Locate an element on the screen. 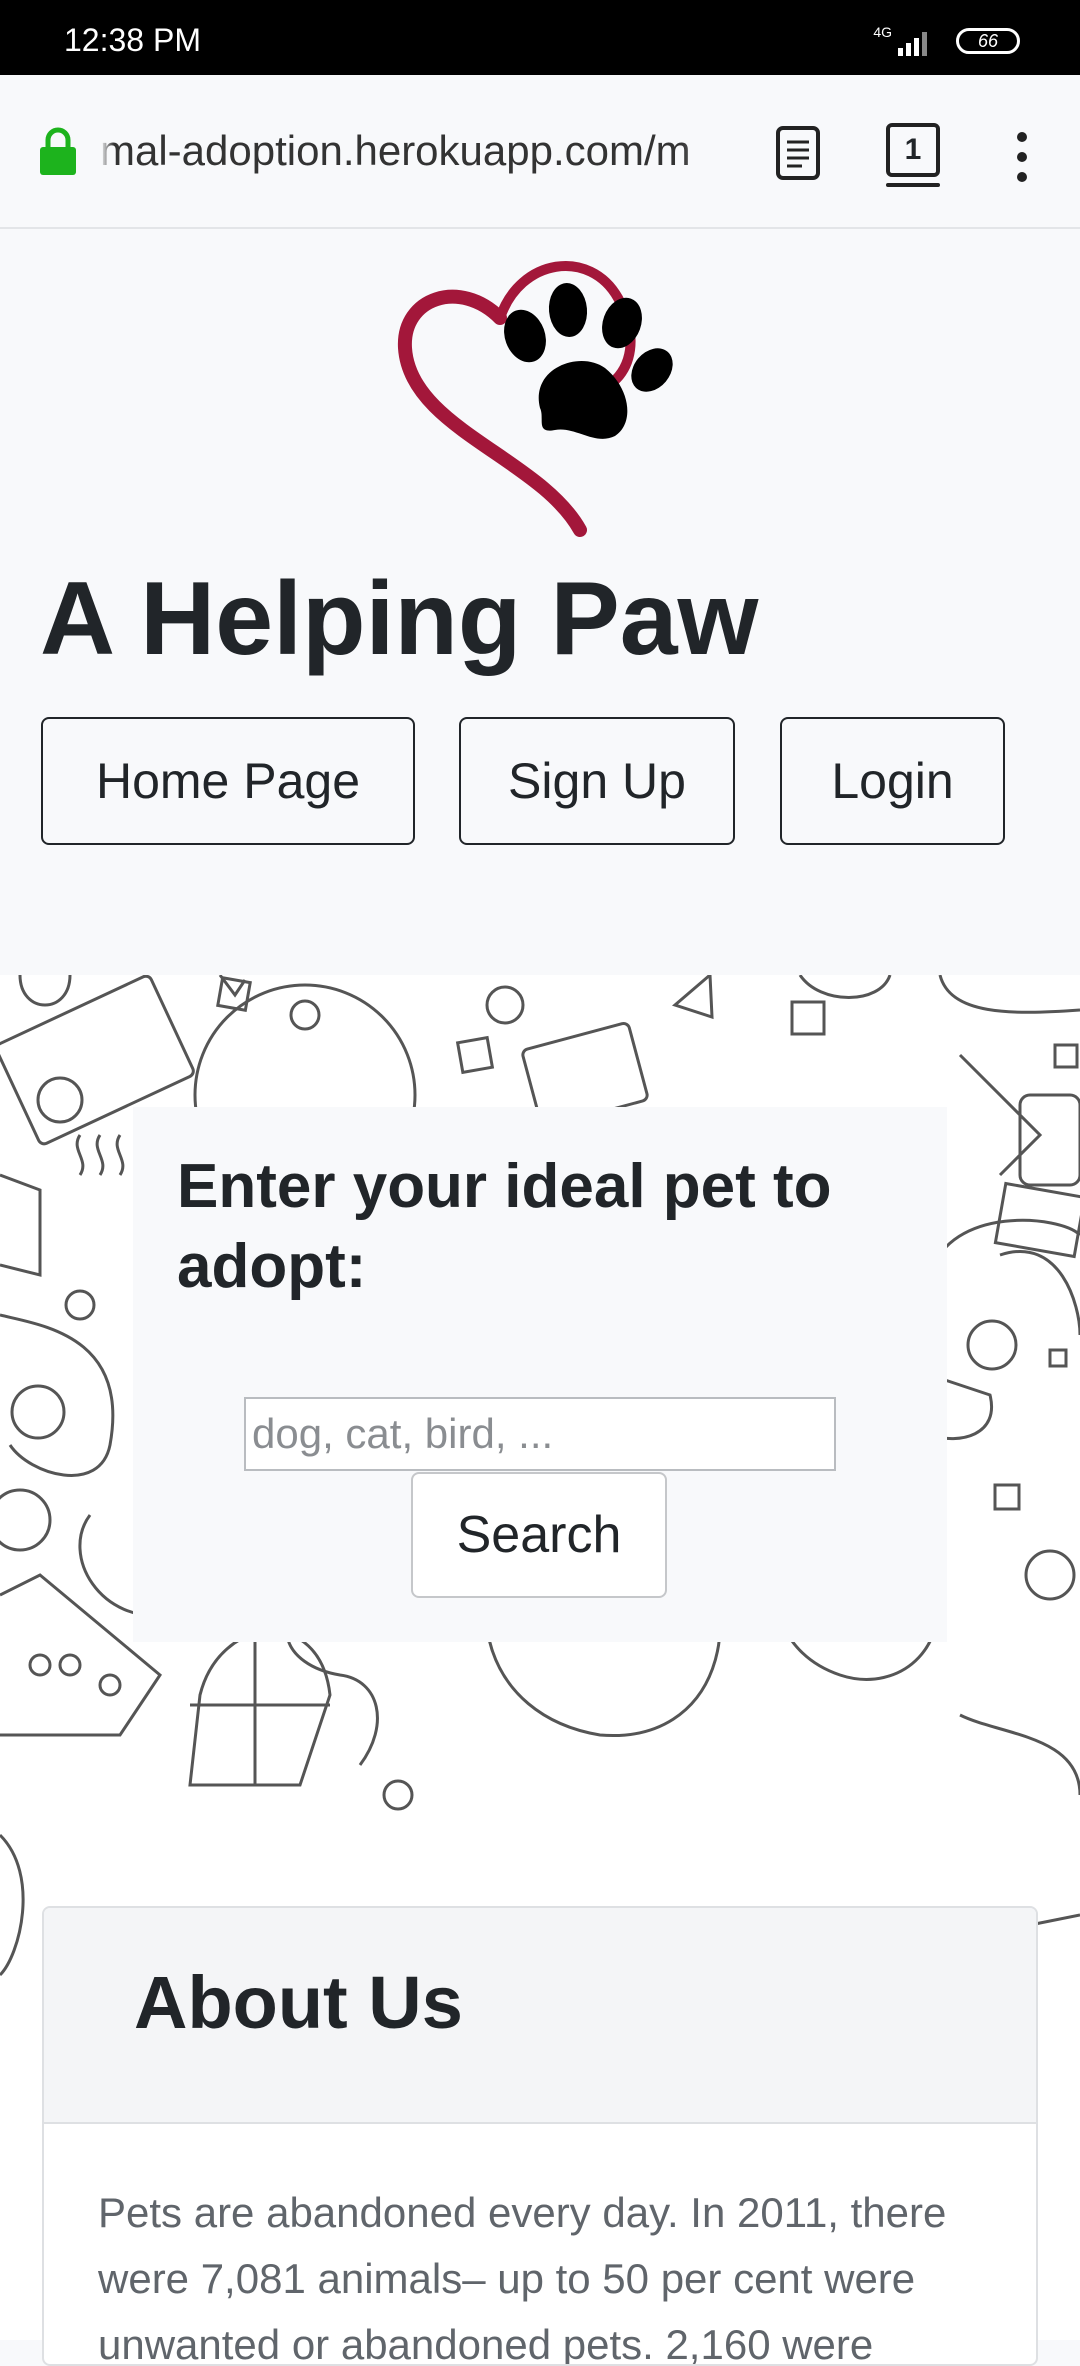 This screenshot has width=1080, height=2366. battery-icon: 66 is located at coordinates (988, 41).